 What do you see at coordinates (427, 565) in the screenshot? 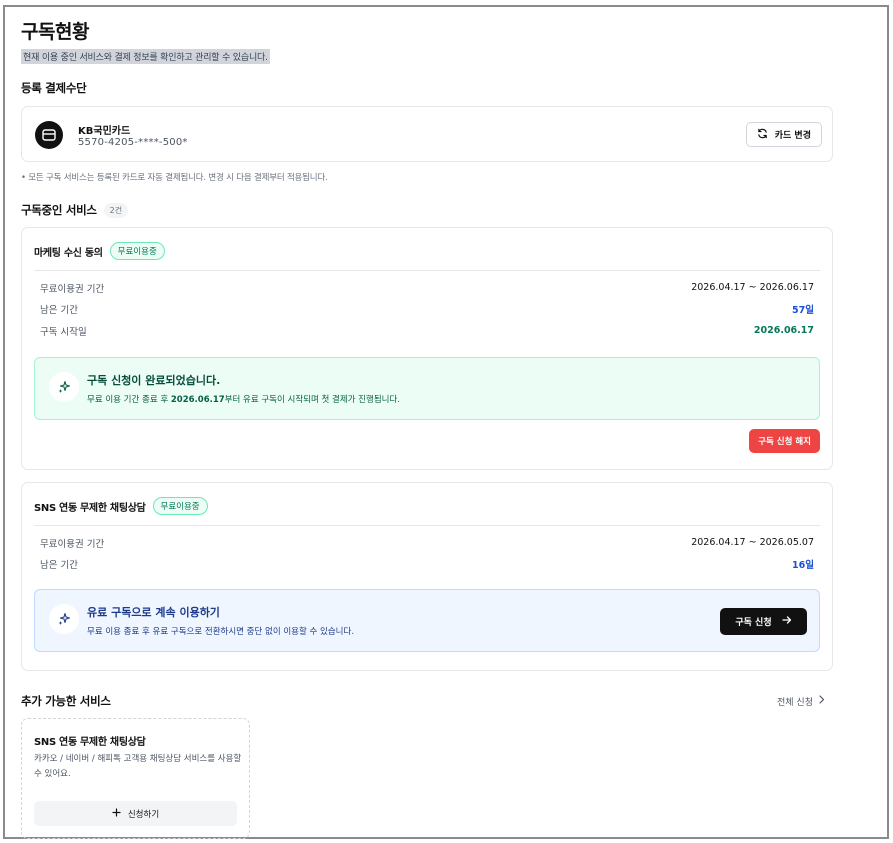
I see `info-row: 남은 기간 16일` at bounding box center [427, 565].